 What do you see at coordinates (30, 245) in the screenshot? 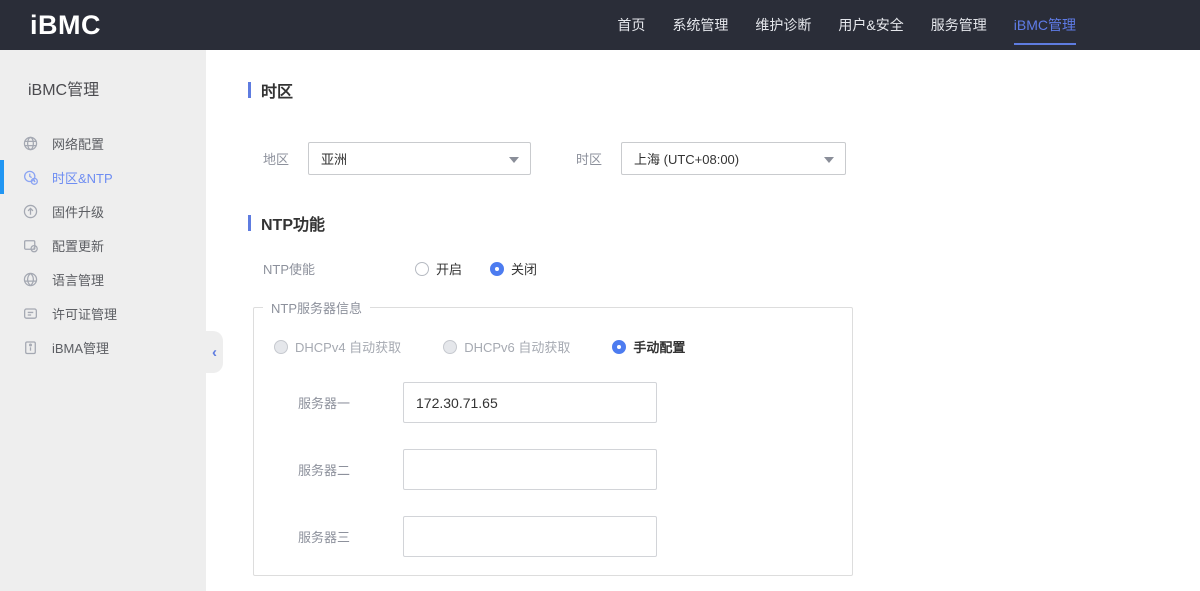
I see `config-update-icon` at bounding box center [30, 245].